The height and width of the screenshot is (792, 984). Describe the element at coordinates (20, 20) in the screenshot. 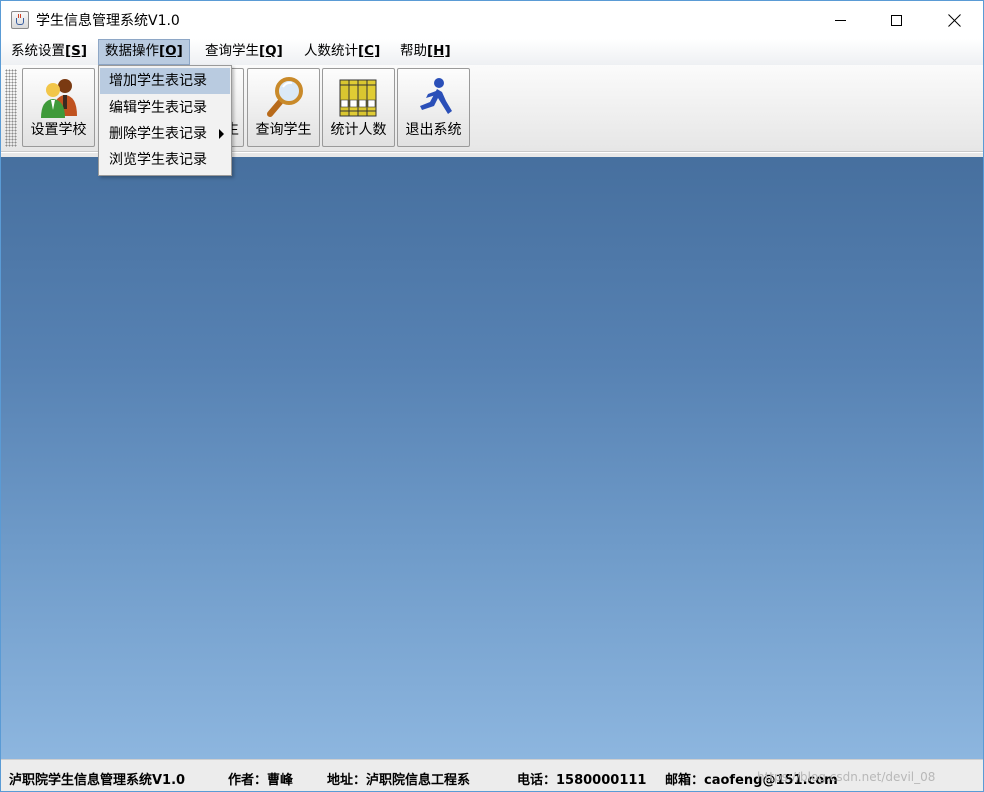

I see `java-cup-icon` at that location.